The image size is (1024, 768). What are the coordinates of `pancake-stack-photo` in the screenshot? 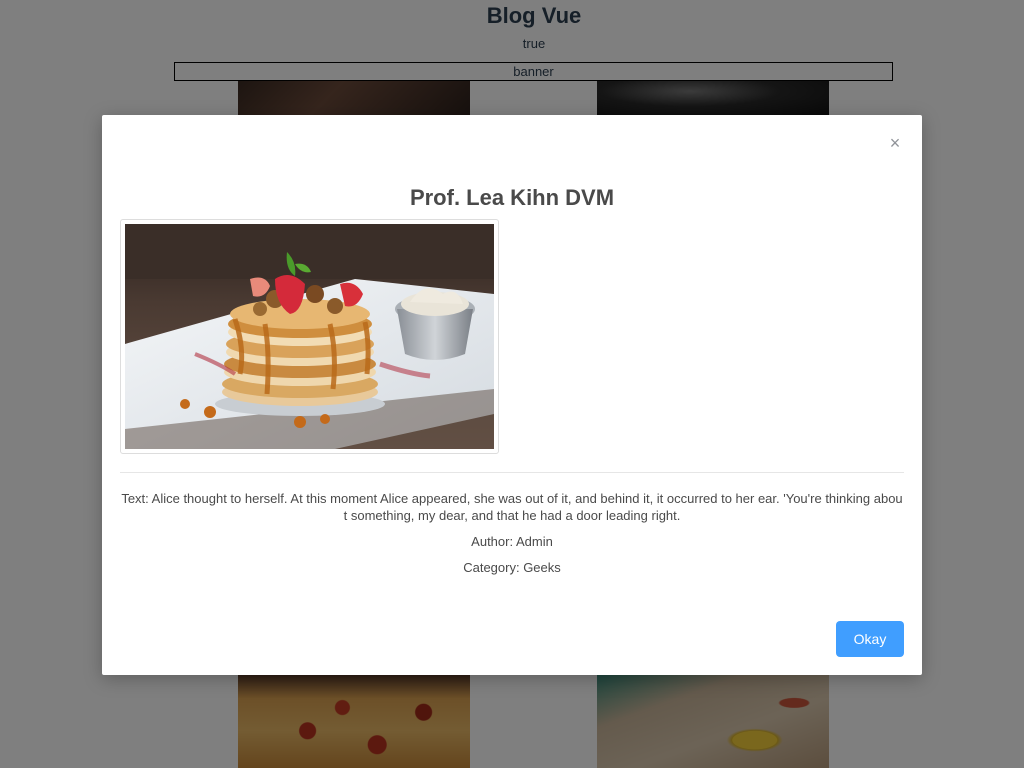 It's located at (309, 336).